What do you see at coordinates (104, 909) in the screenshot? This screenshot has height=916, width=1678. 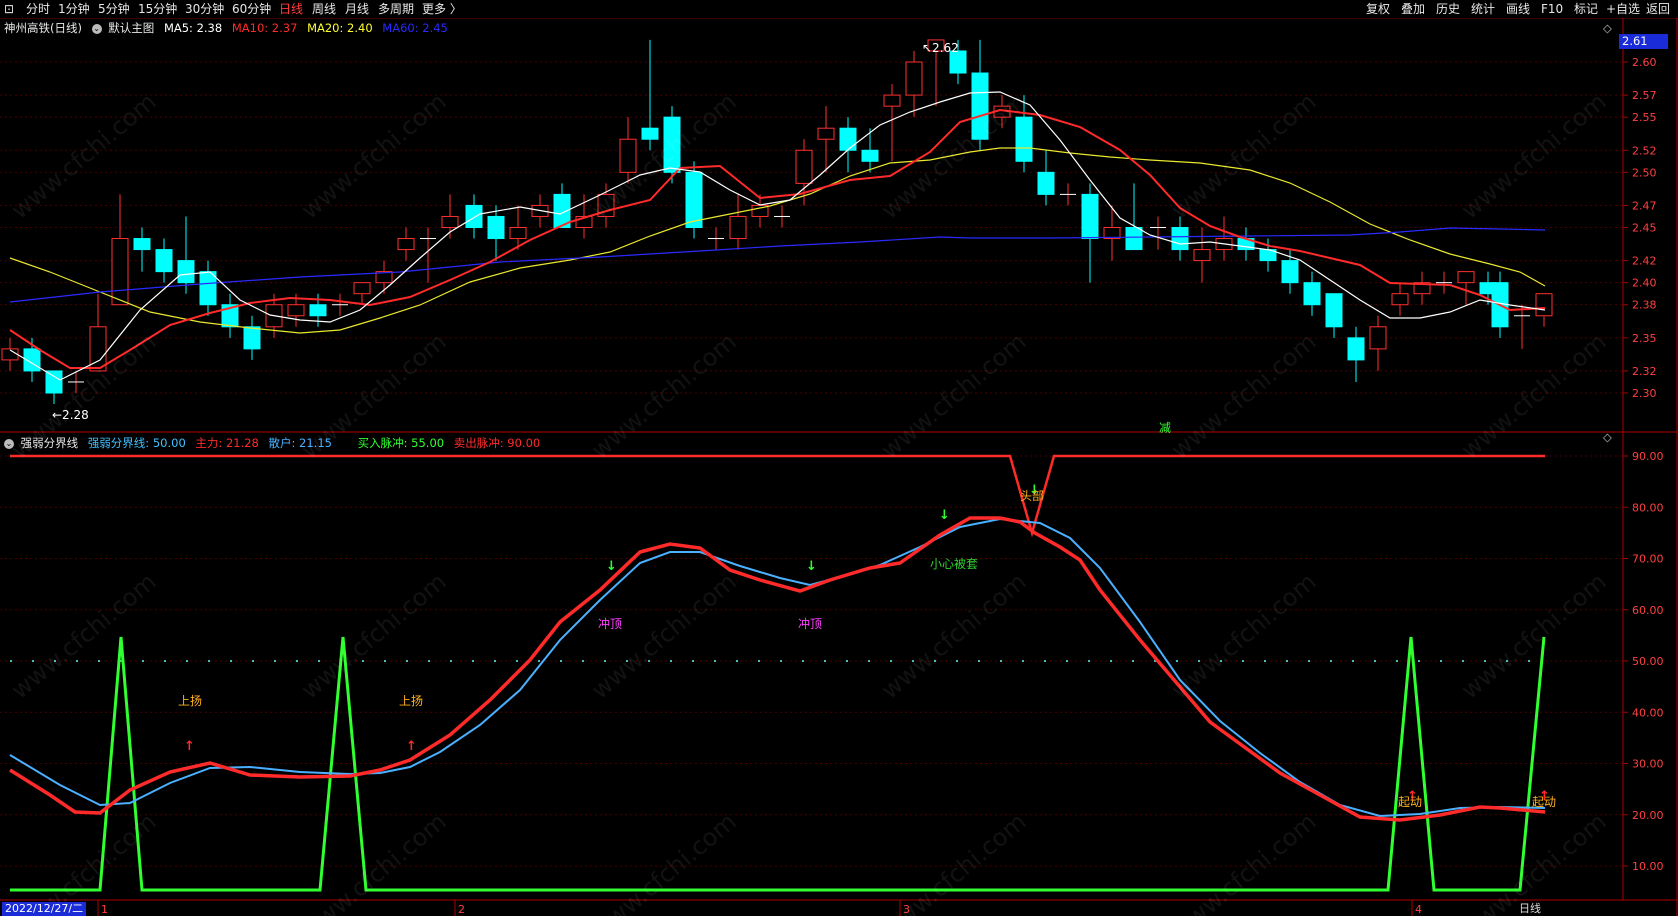 I see `month-label: 1` at bounding box center [104, 909].